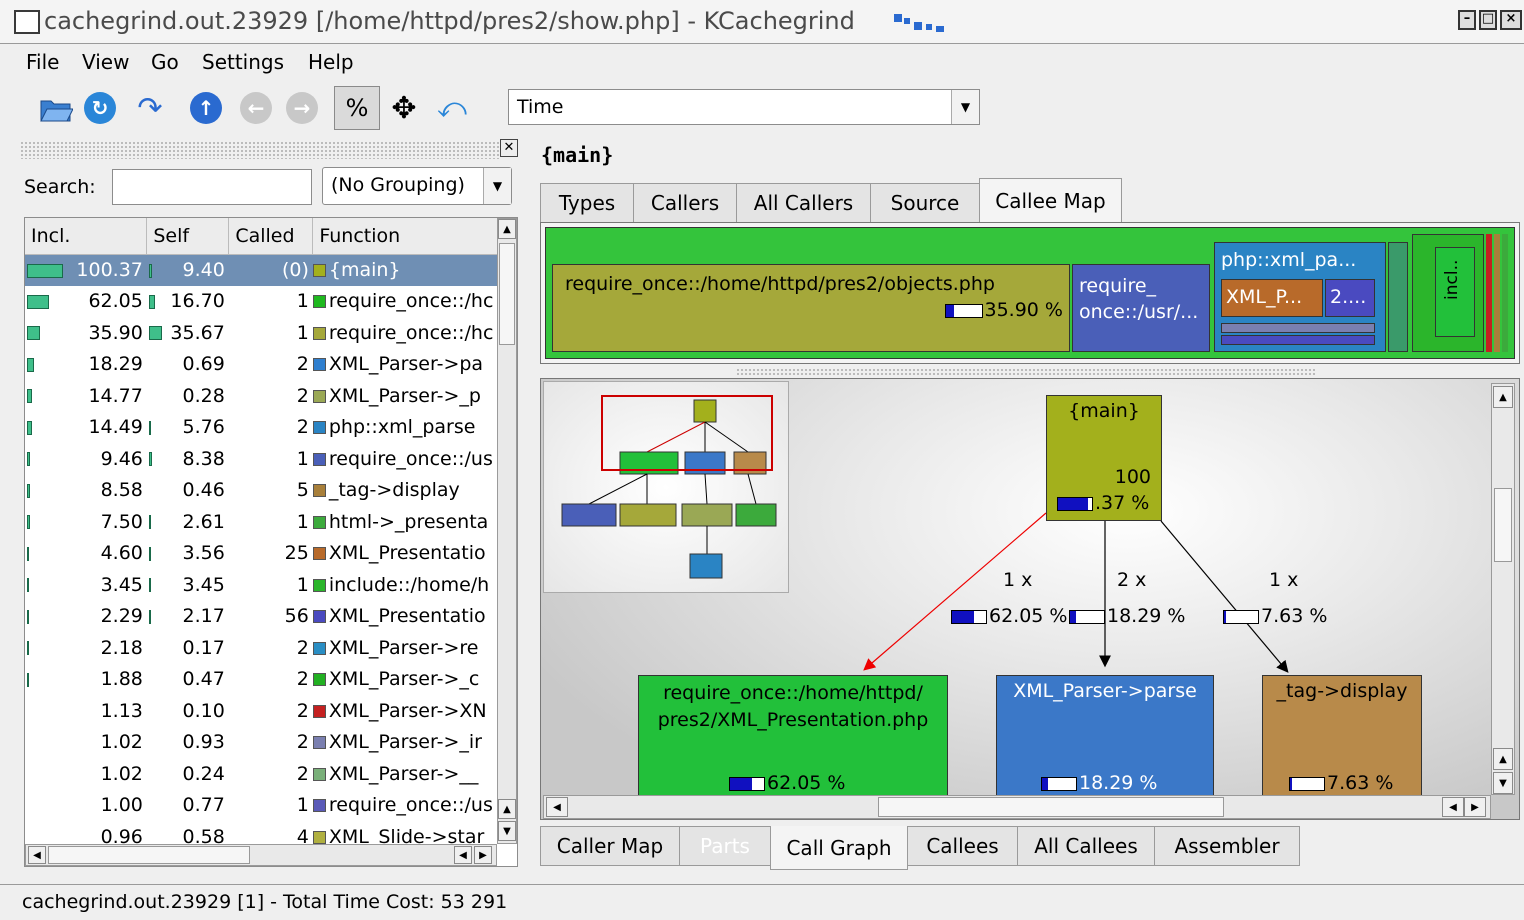 Image resolution: width=1524 pixels, height=920 pixels. Describe the element at coordinates (1050, 200) in the screenshot. I see `tab-callee-map: Callee Map` at that location.